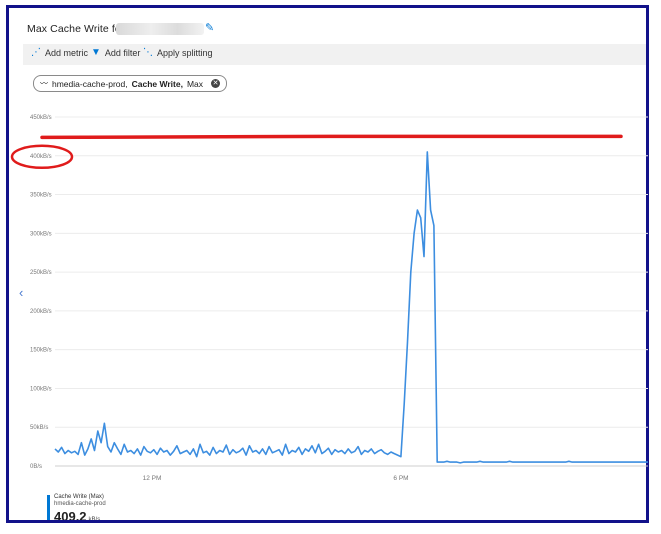 The image size is (661, 534). I want to click on red-threshold-line, so click(331, 137).